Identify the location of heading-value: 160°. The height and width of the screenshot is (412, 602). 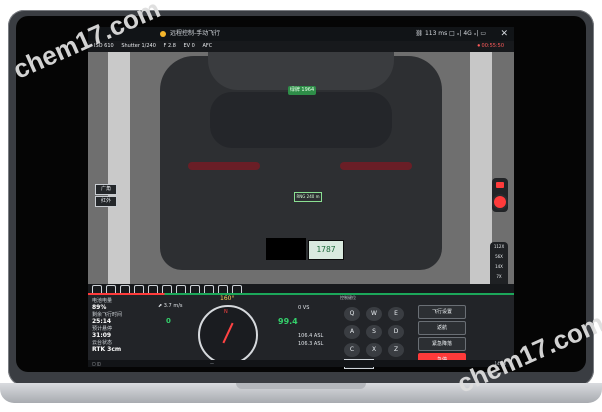
(227, 298).